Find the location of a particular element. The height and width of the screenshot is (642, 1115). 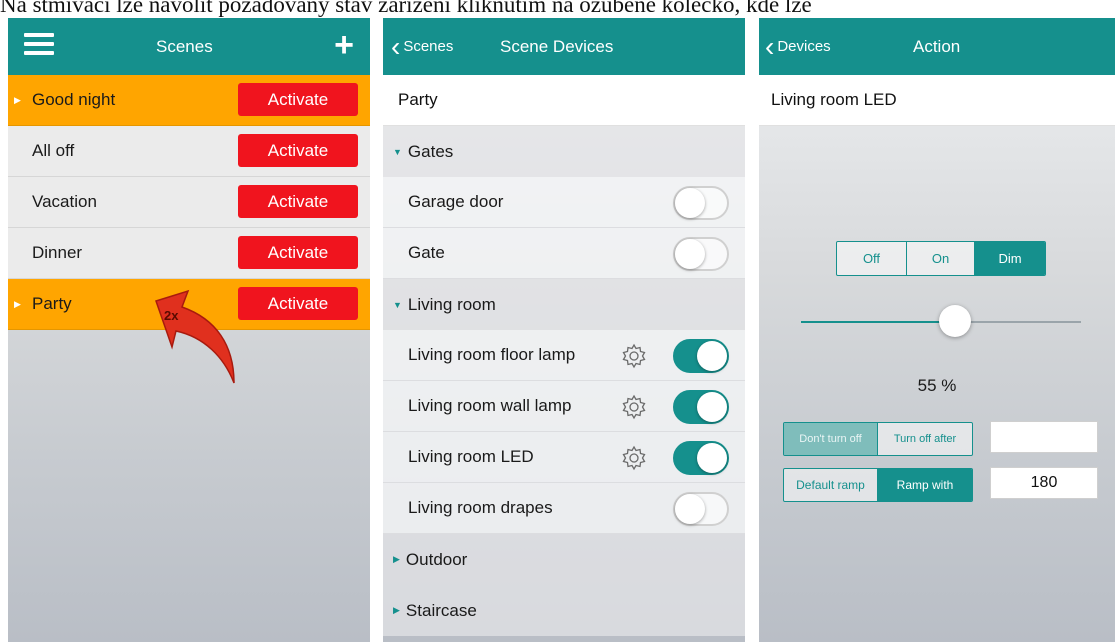

device-group-header: ▶ Staircase is located at coordinates (564, 610).